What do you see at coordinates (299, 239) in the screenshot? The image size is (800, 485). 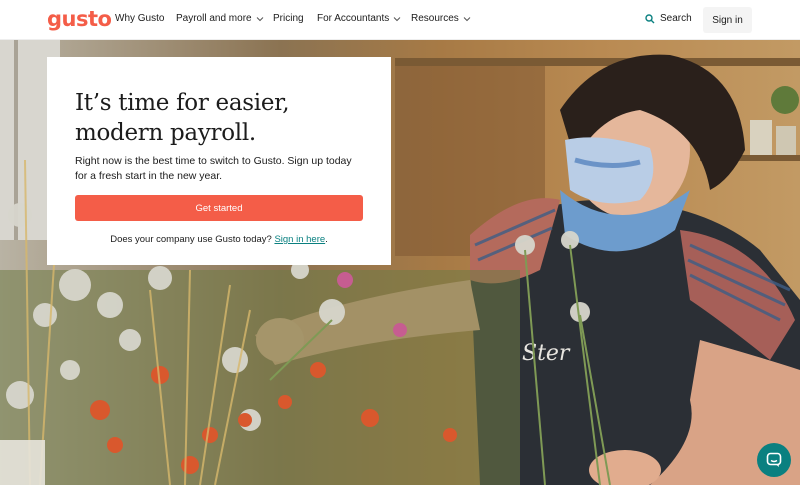 I see `sign-in-here-link: Sign in here` at bounding box center [299, 239].